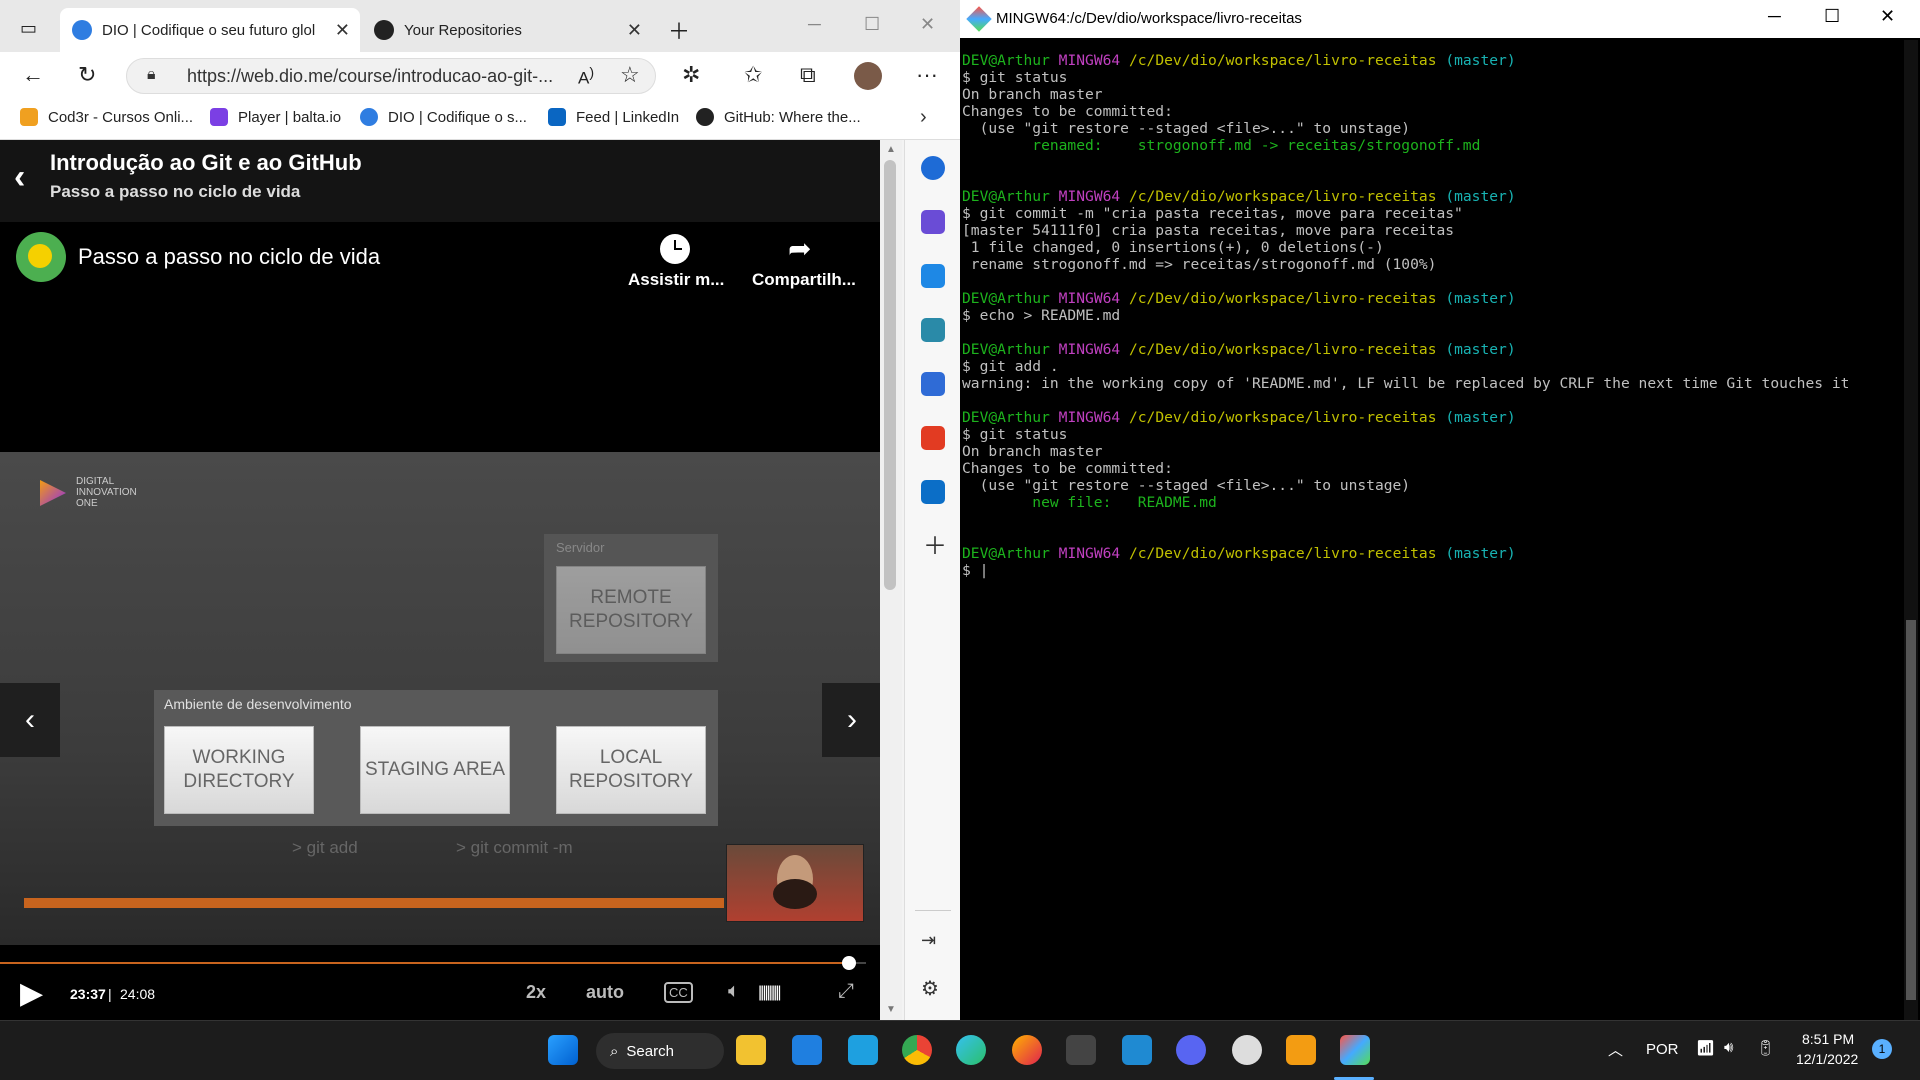 Image resolution: width=1920 pixels, height=1080 pixels. I want to click on shopping-tag-icon, so click(933, 276).